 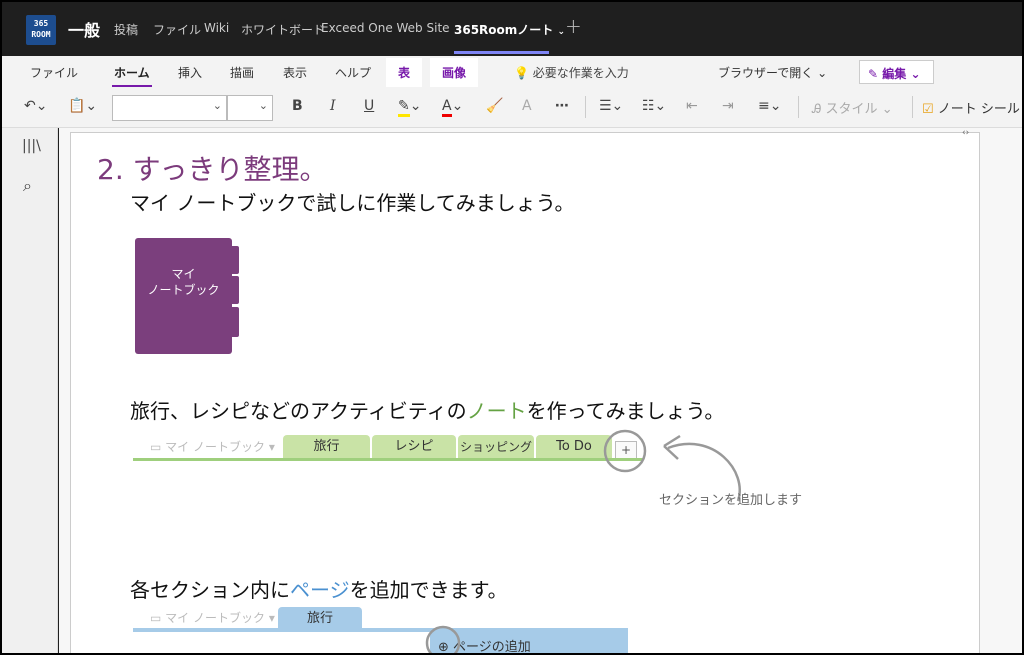 I want to click on font-size-select: ⌄, so click(x=250, y=108).